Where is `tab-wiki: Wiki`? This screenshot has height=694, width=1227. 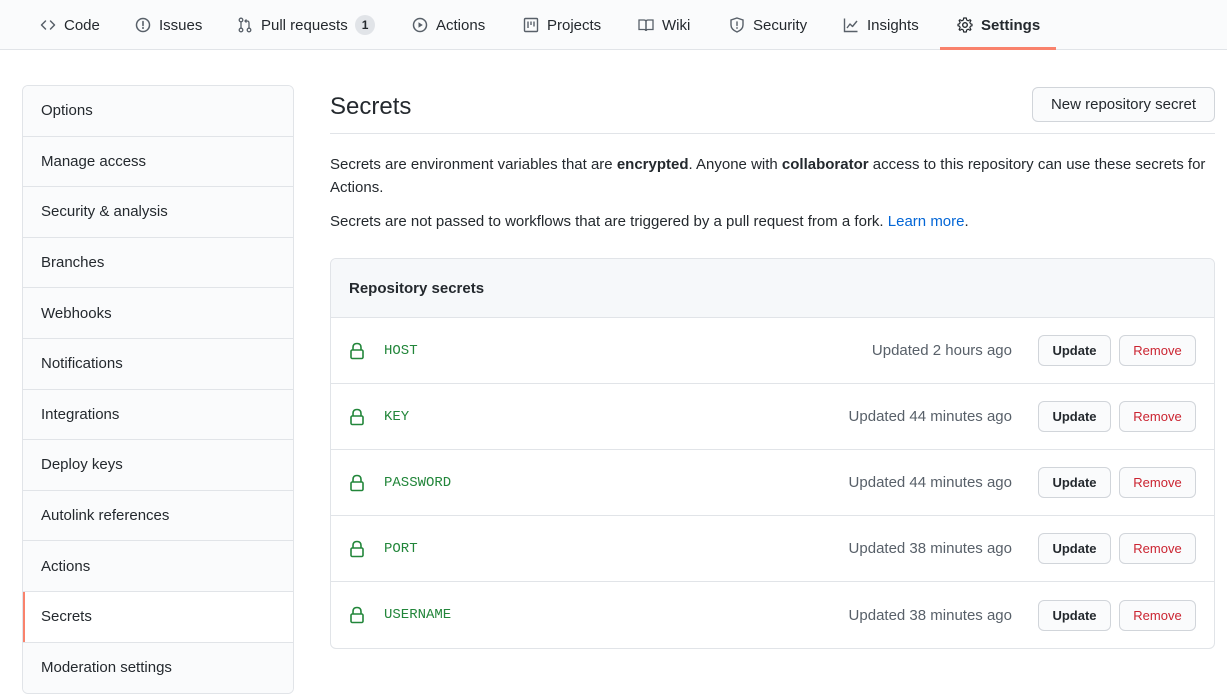 tab-wiki: Wiki is located at coordinates (664, 25).